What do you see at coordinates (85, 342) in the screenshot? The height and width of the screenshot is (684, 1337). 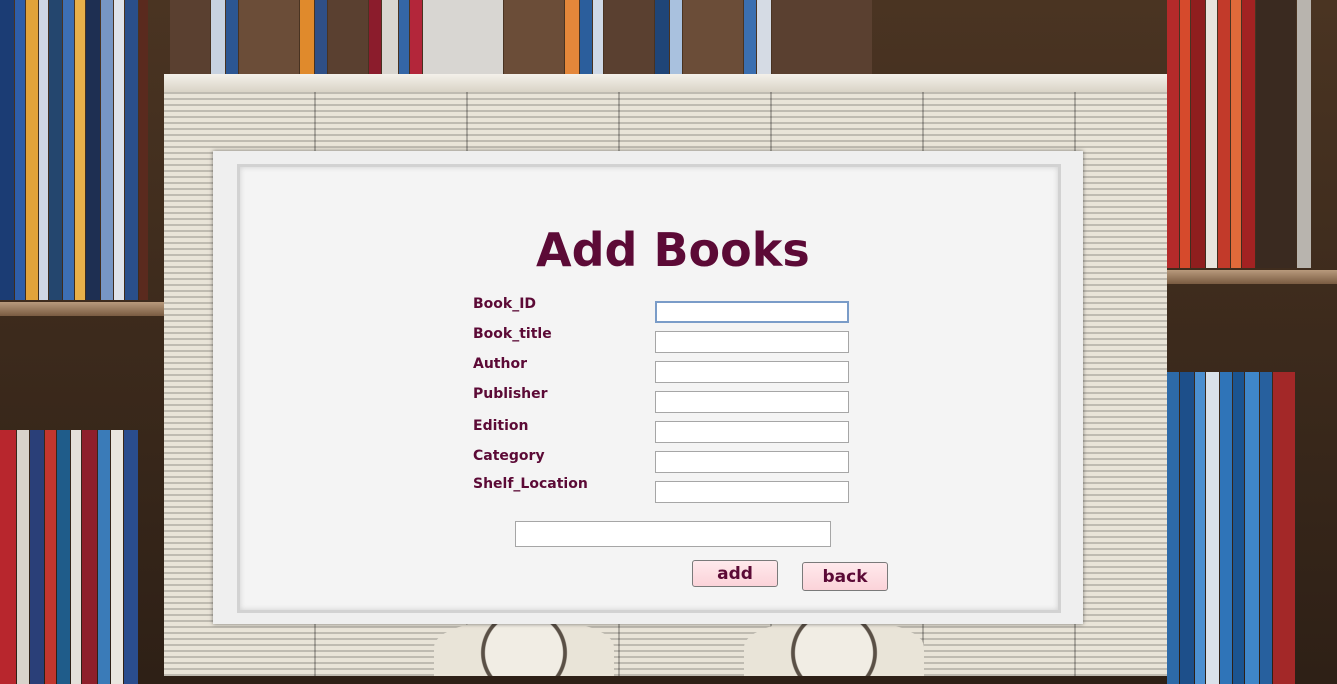 I see `bookshelf-left` at bounding box center [85, 342].